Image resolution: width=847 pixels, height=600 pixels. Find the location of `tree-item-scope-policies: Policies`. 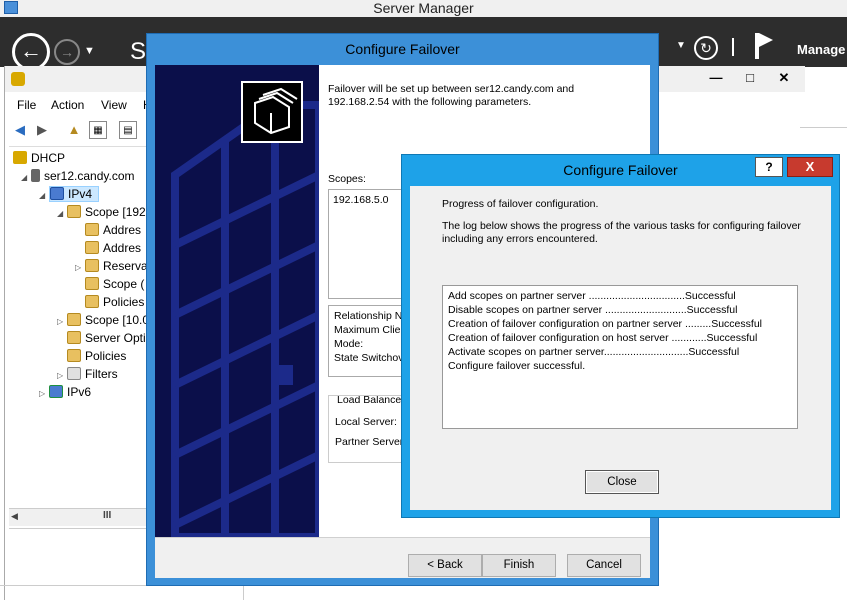

tree-item-scope-policies: Policies is located at coordinates (114, 302).